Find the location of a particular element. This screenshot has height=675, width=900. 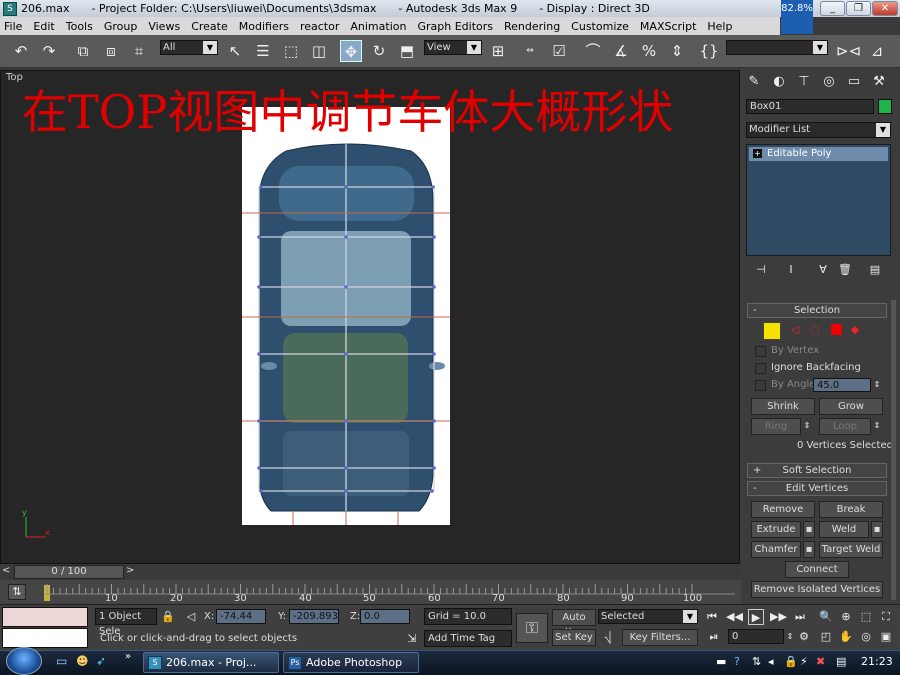

loop-spinner-icon: ⇕ is located at coordinates (877, 426).